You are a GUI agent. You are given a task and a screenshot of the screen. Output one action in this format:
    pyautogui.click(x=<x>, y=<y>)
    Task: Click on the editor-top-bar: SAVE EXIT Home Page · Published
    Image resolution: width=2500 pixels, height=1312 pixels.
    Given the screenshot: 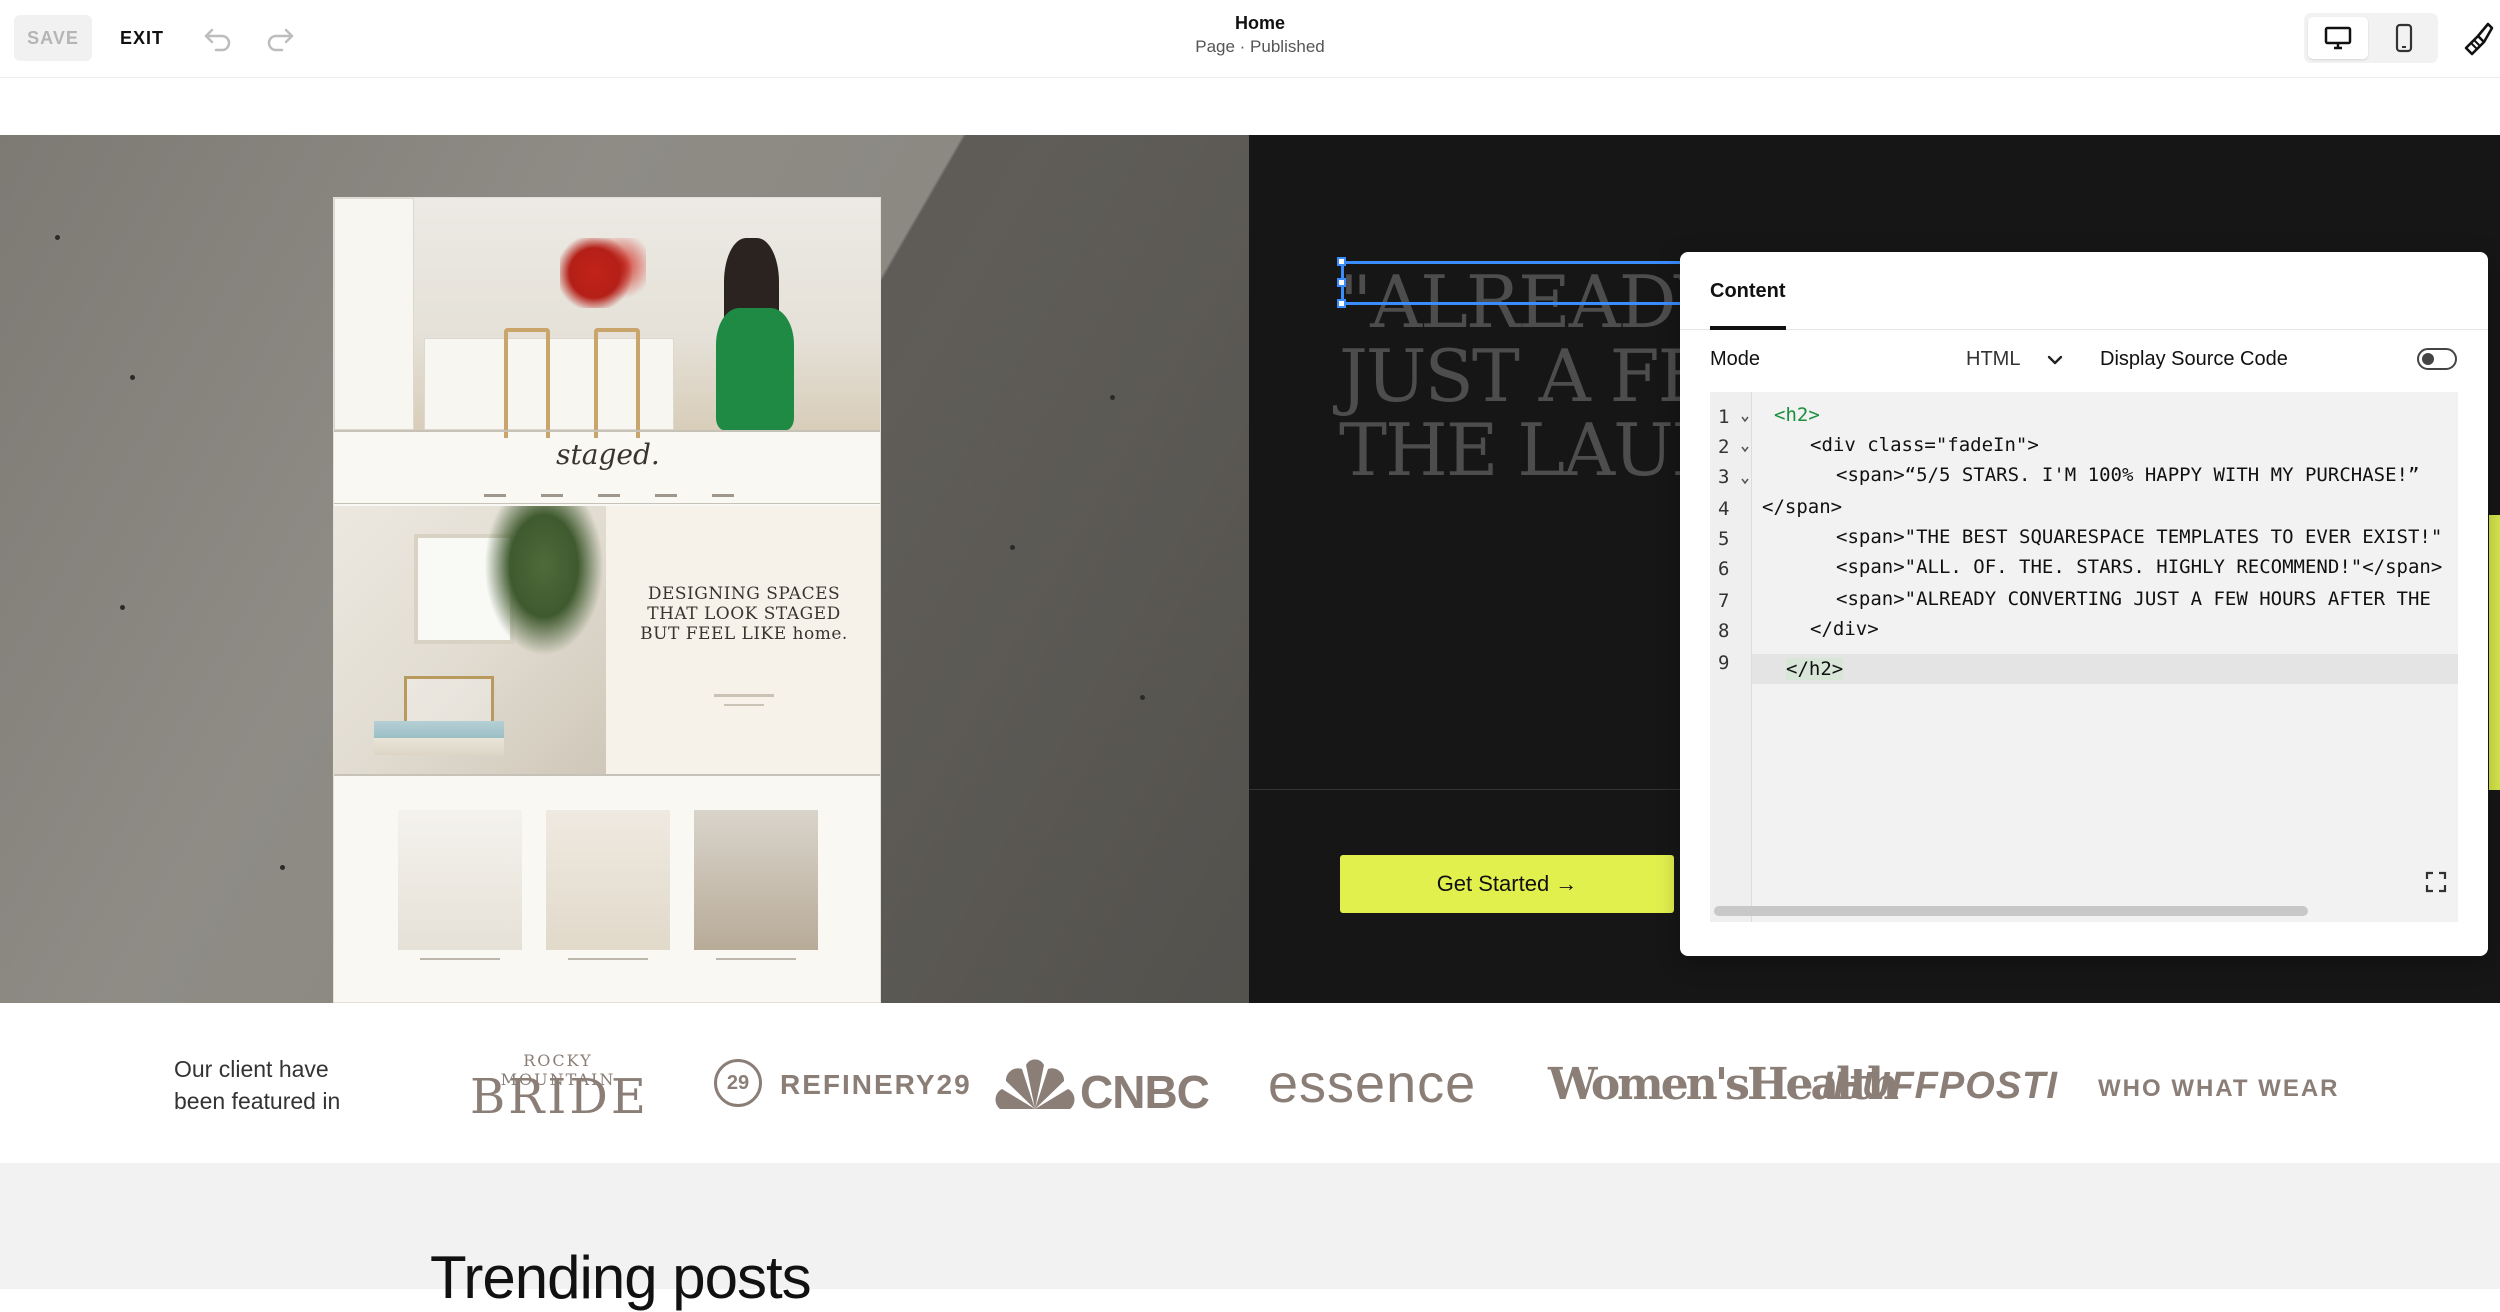 What is the action you would take?
    pyautogui.click(x=1250, y=39)
    